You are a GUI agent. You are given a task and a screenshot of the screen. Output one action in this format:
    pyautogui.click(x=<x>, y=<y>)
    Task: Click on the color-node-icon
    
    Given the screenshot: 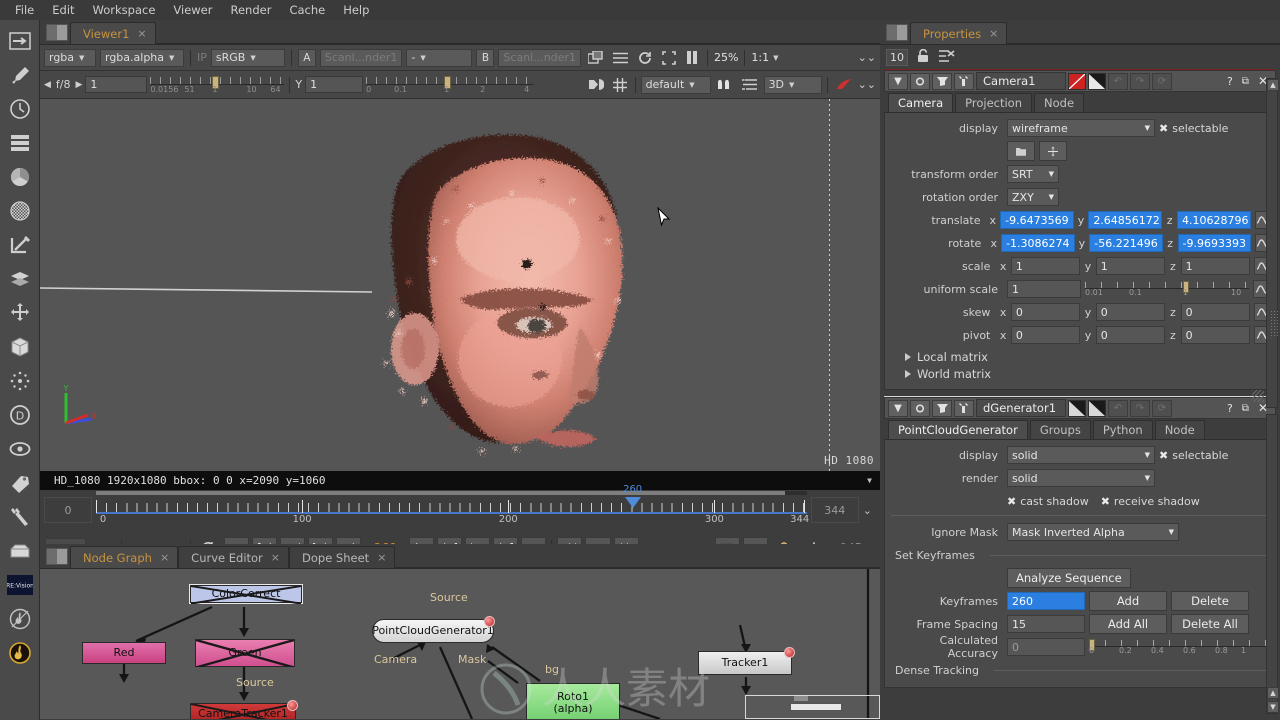 What is the action you would take?
    pyautogui.click(x=20, y=177)
    